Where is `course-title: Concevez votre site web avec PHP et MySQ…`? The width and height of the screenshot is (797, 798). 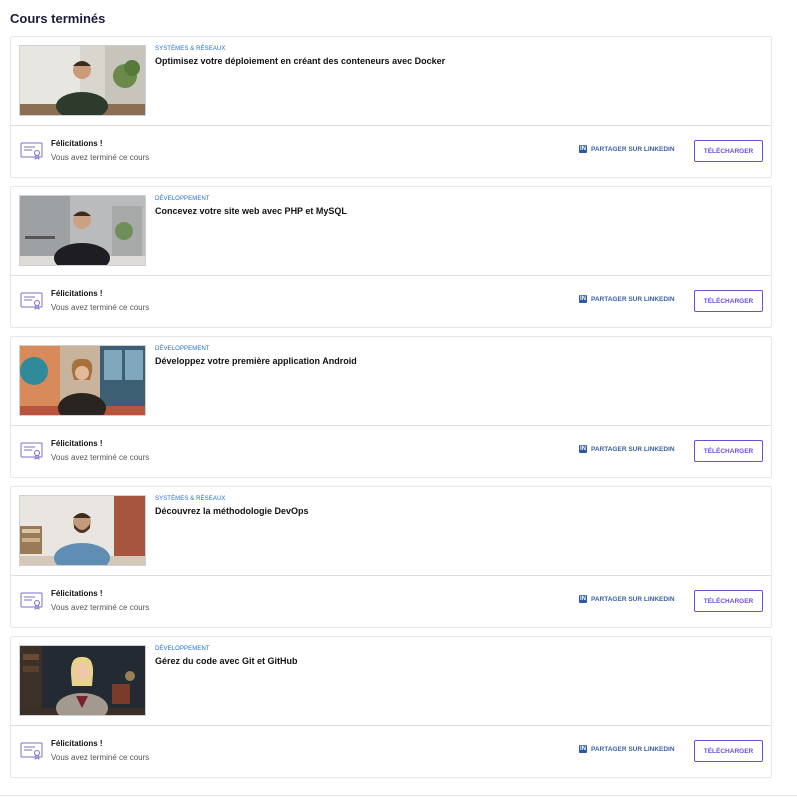 course-title: Concevez votre site web avec PHP et MySQ… is located at coordinates (251, 211).